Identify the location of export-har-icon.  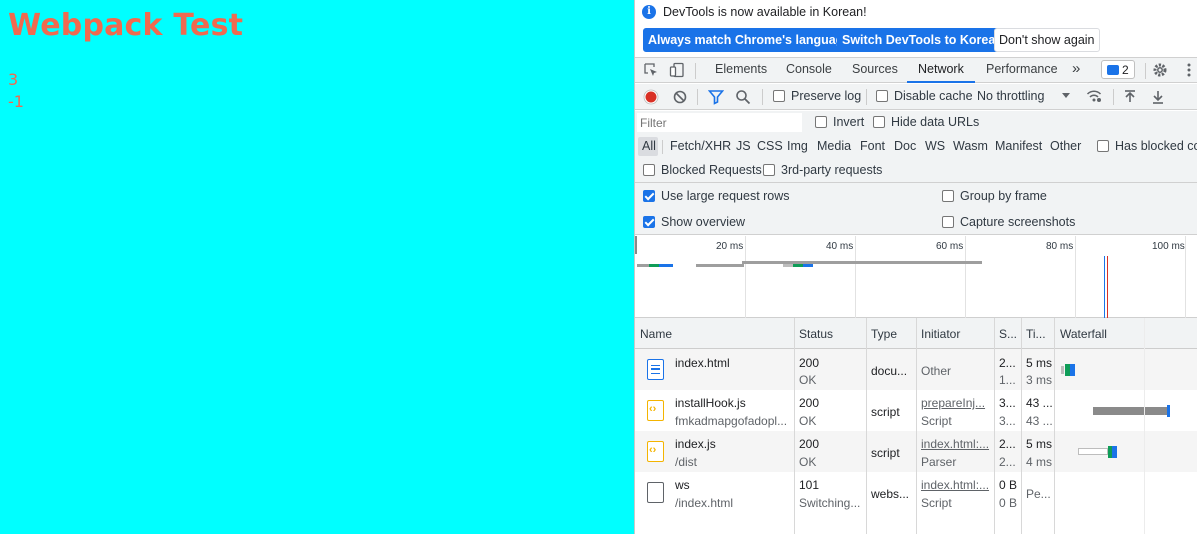
(1158, 97).